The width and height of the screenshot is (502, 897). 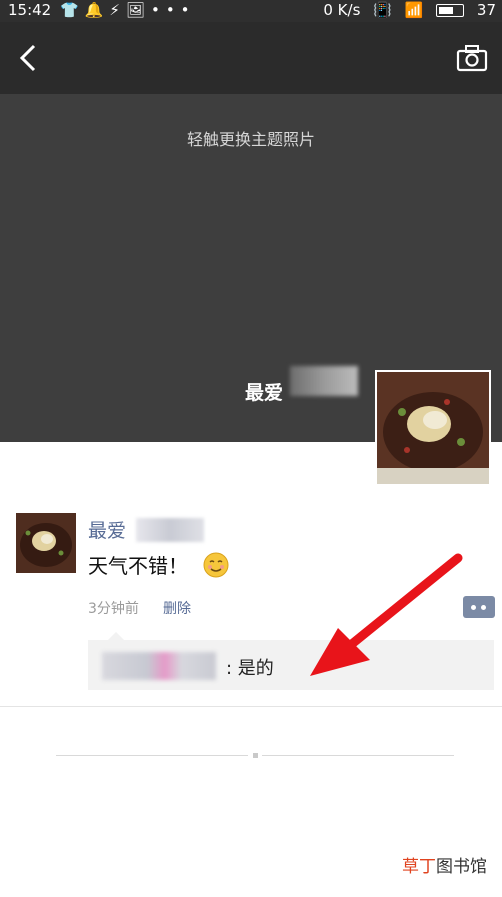 What do you see at coordinates (29, 58) in the screenshot?
I see `back-icon` at bounding box center [29, 58].